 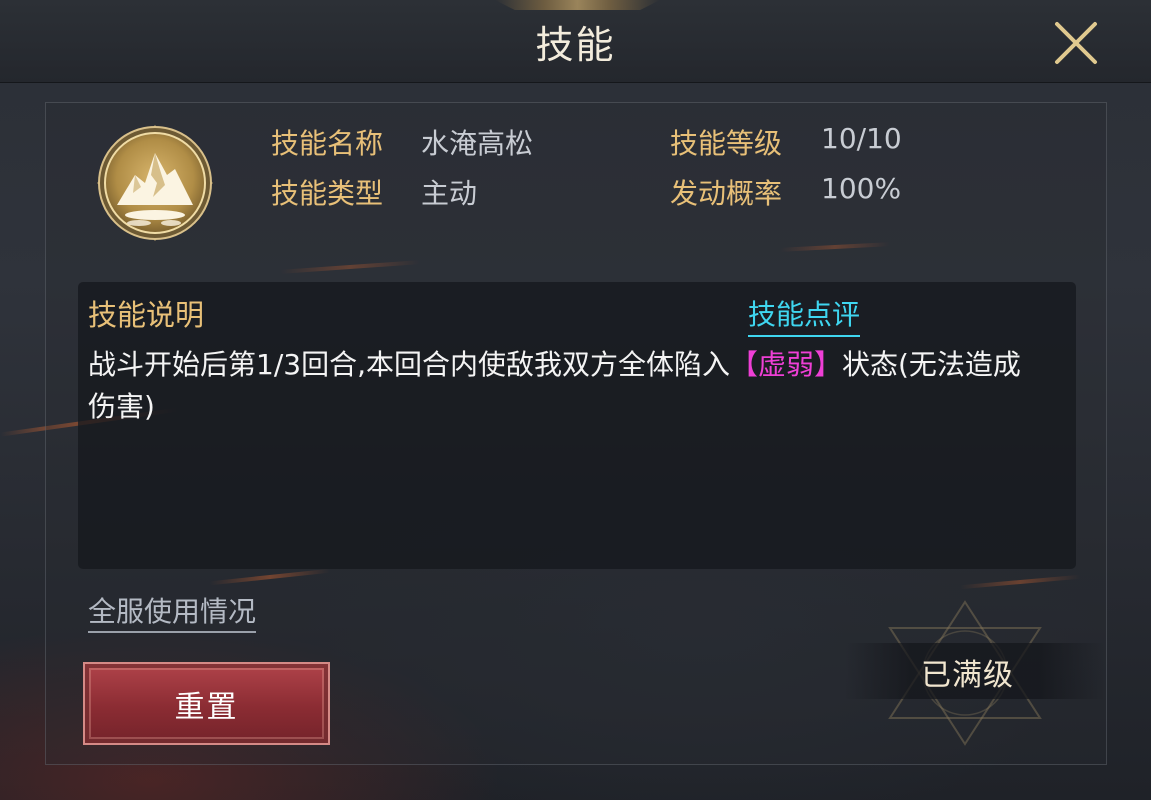 I want to click on skill-review-link: 技能点评, so click(x=804, y=315).